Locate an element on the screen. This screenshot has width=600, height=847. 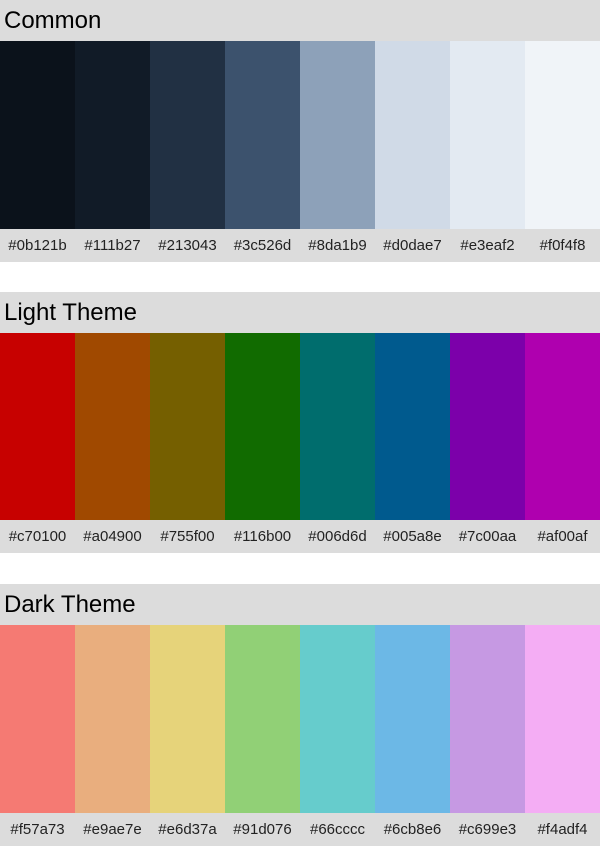
palette-title: Common is located at coordinates (300, 20).